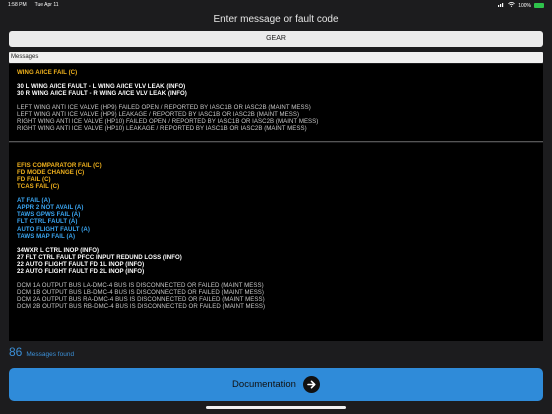 The image size is (552, 414). I want to click on results-count: 86 Messages found, so click(41, 352).